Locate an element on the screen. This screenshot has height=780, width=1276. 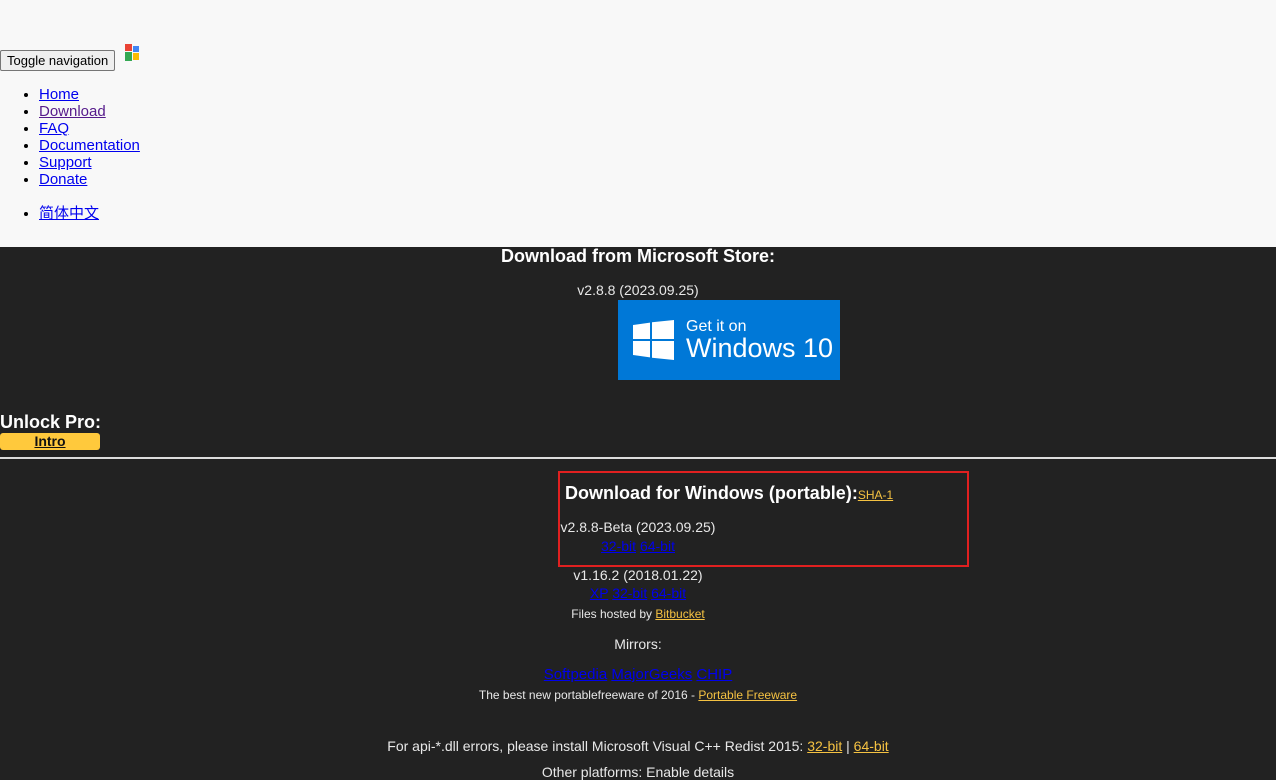
brand-name: Snipaste is located at coordinates (181, 59).